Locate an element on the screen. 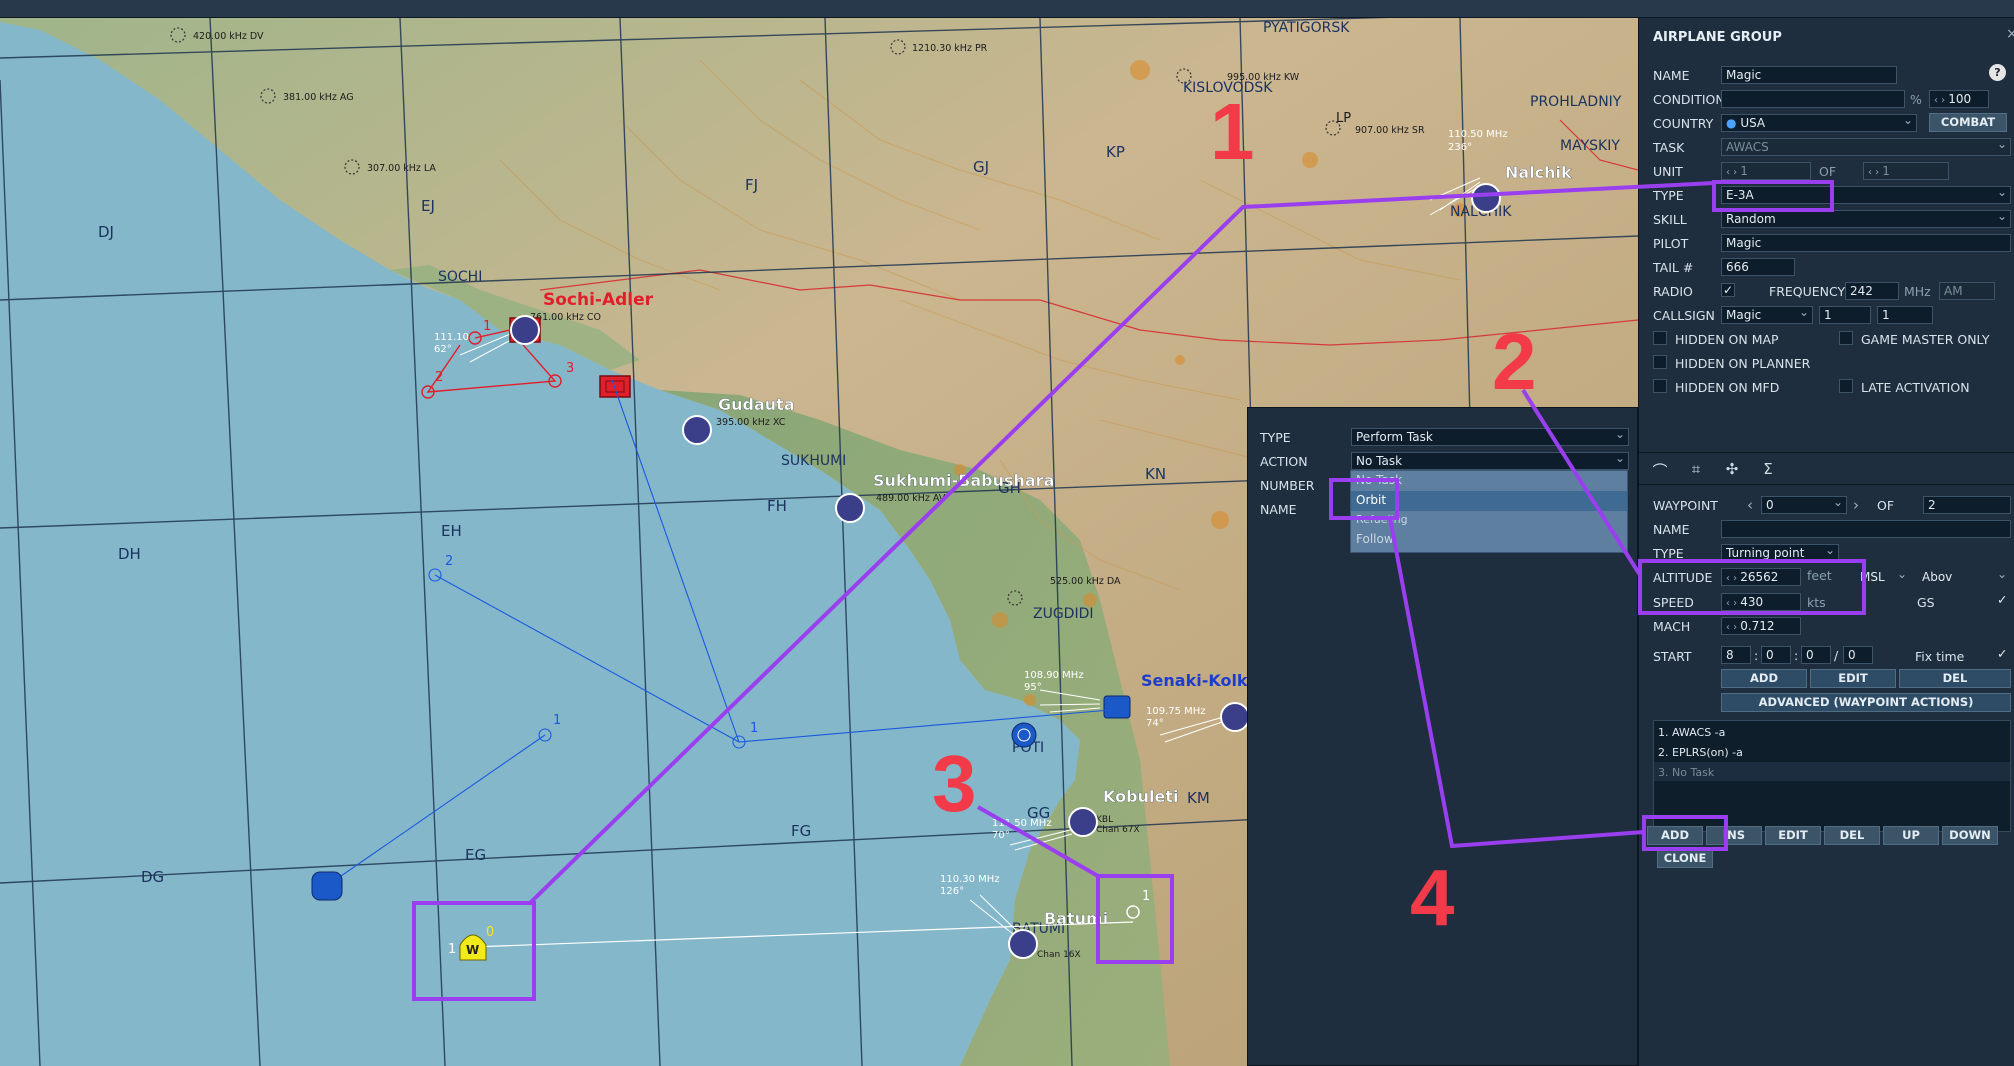 The image size is (2014, 1066). task-type-label: TYPE is located at coordinates (1275, 437).